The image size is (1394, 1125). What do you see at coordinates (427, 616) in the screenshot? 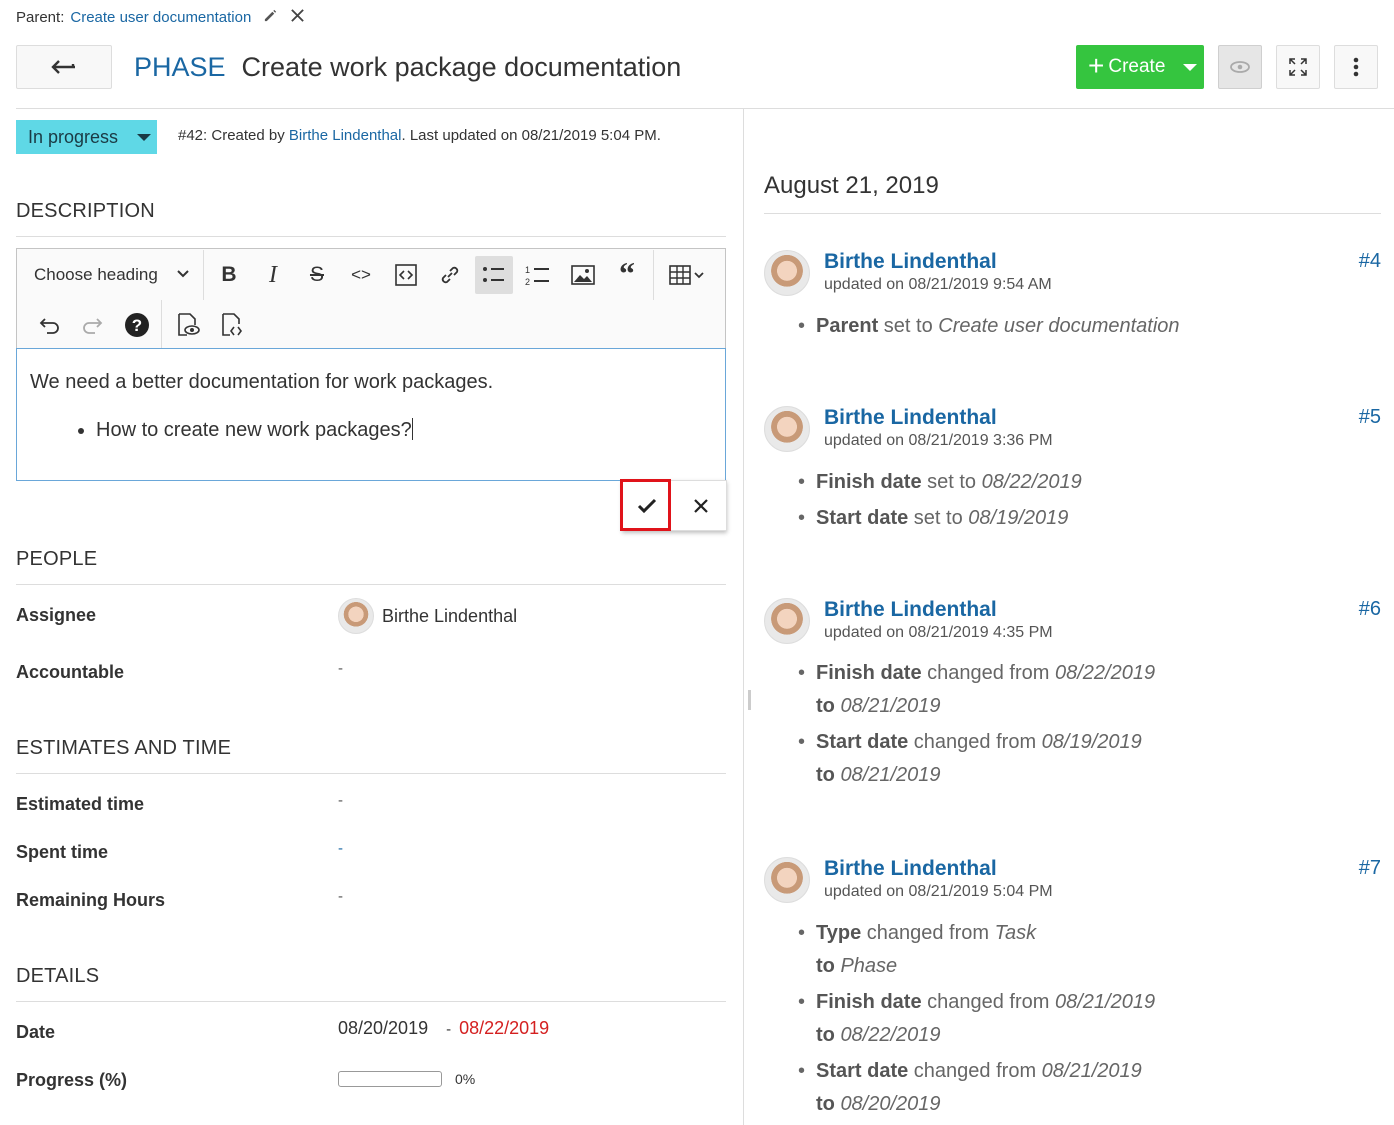
I see `assignee-field: Birthe Lindenthal` at bounding box center [427, 616].